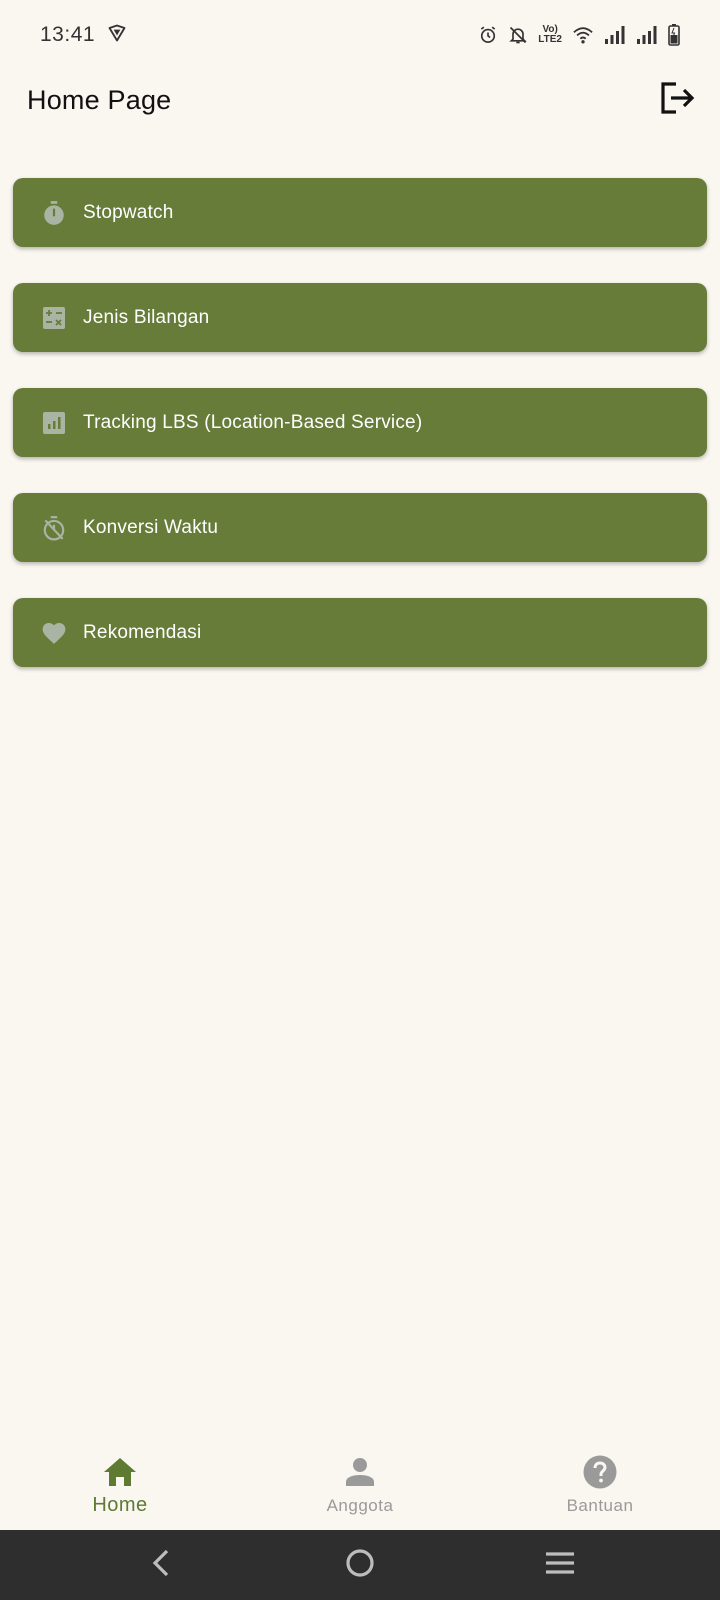  Describe the element at coordinates (128, 212) in the screenshot. I see `menu-item-label: Stopwatch` at that location.